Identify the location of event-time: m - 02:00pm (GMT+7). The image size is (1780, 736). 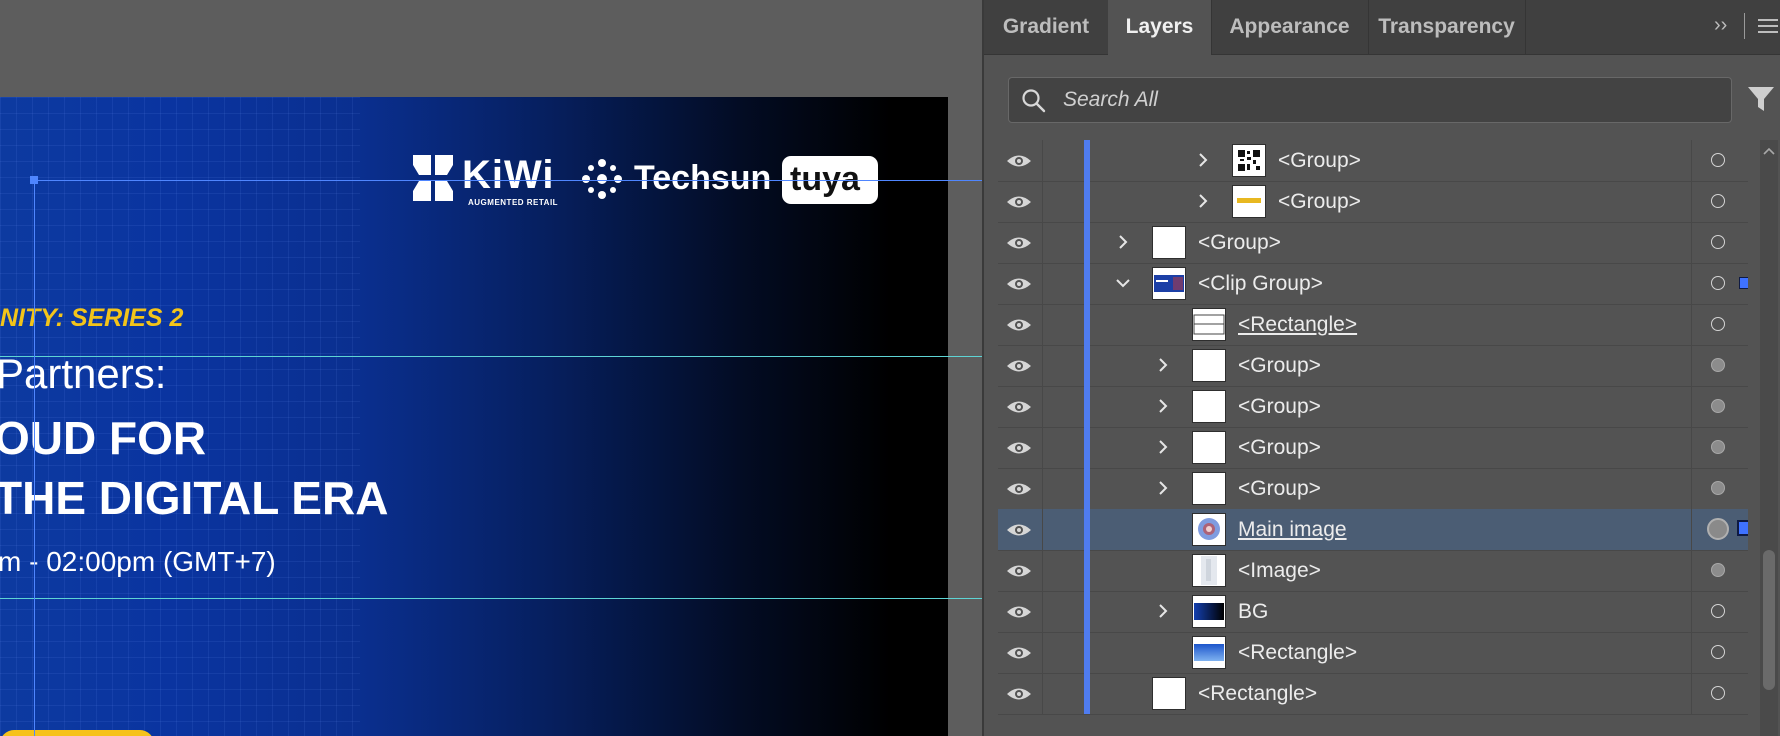
(138, 561).